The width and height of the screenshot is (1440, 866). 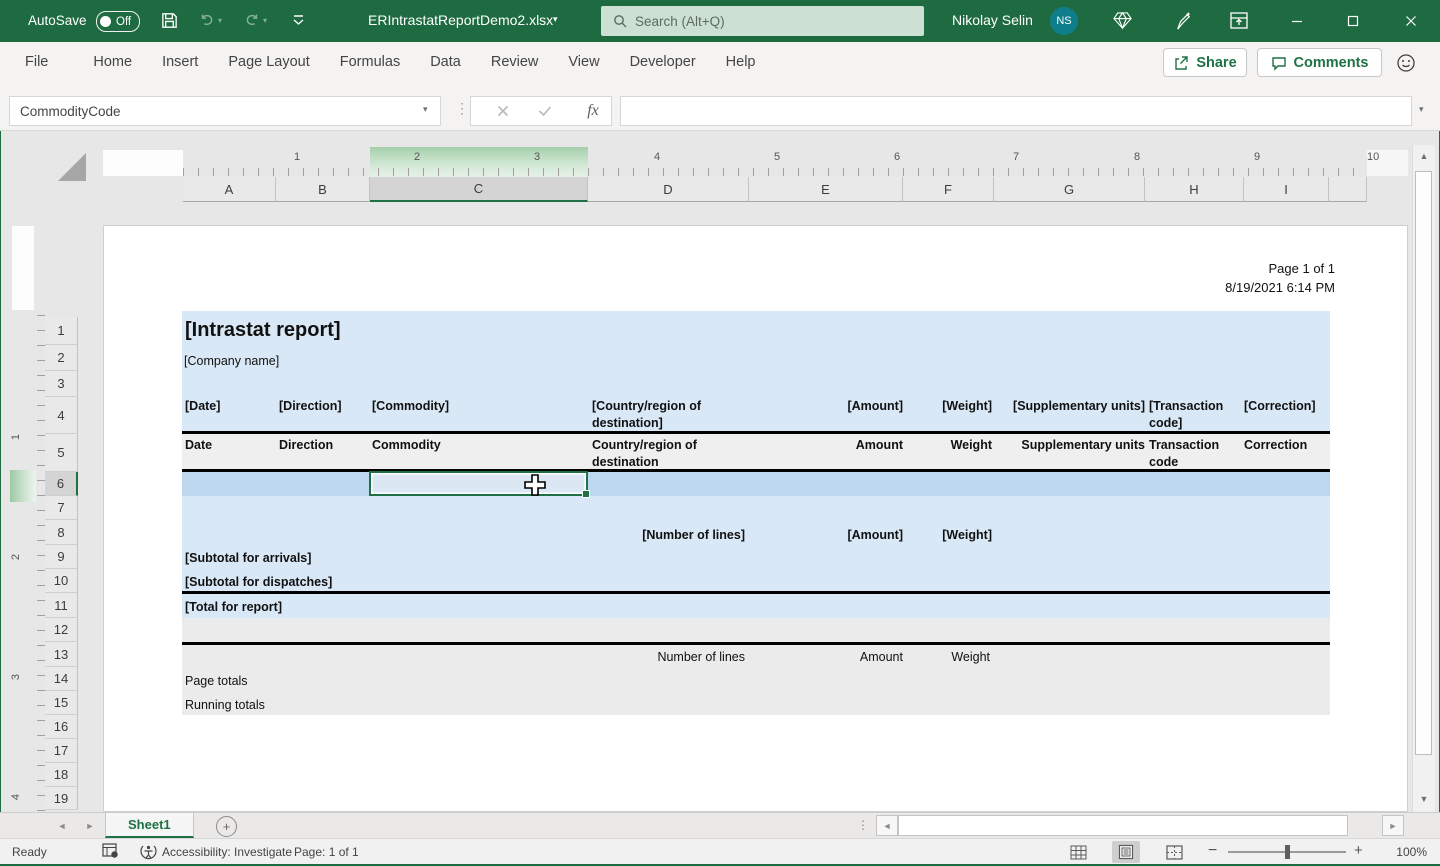 What do you see at coordinates (670, 535) in the screenshot?
I see `subtotal-number-of-lines-cell: [Number of lines]` at bounding box center [670, 535].